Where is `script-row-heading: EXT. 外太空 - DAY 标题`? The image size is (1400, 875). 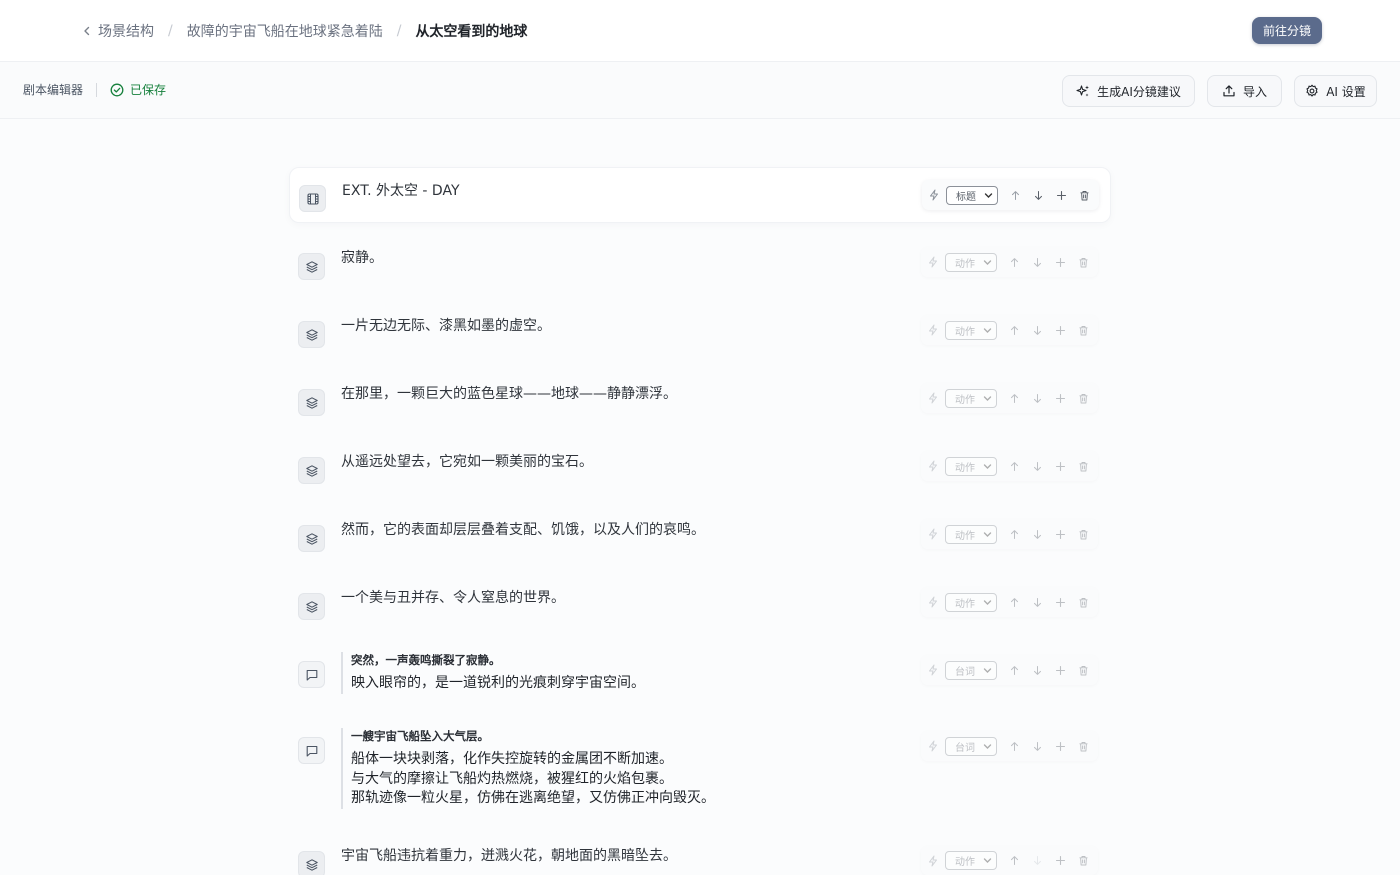
script-row-heading: EXT. 外太空 - DAY 标题 is located at coordinates (700, 195).